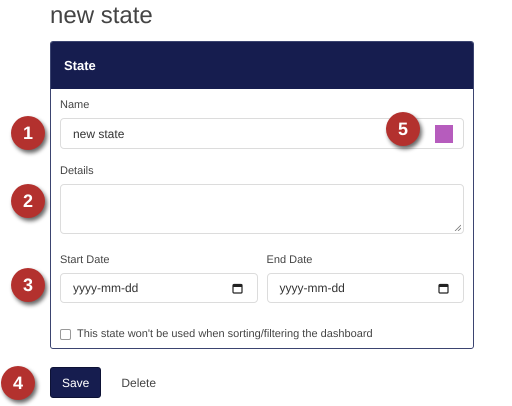 The width and height of the screenshot is (512, 406). I want to click on page-title: new state, so click(102, 16).